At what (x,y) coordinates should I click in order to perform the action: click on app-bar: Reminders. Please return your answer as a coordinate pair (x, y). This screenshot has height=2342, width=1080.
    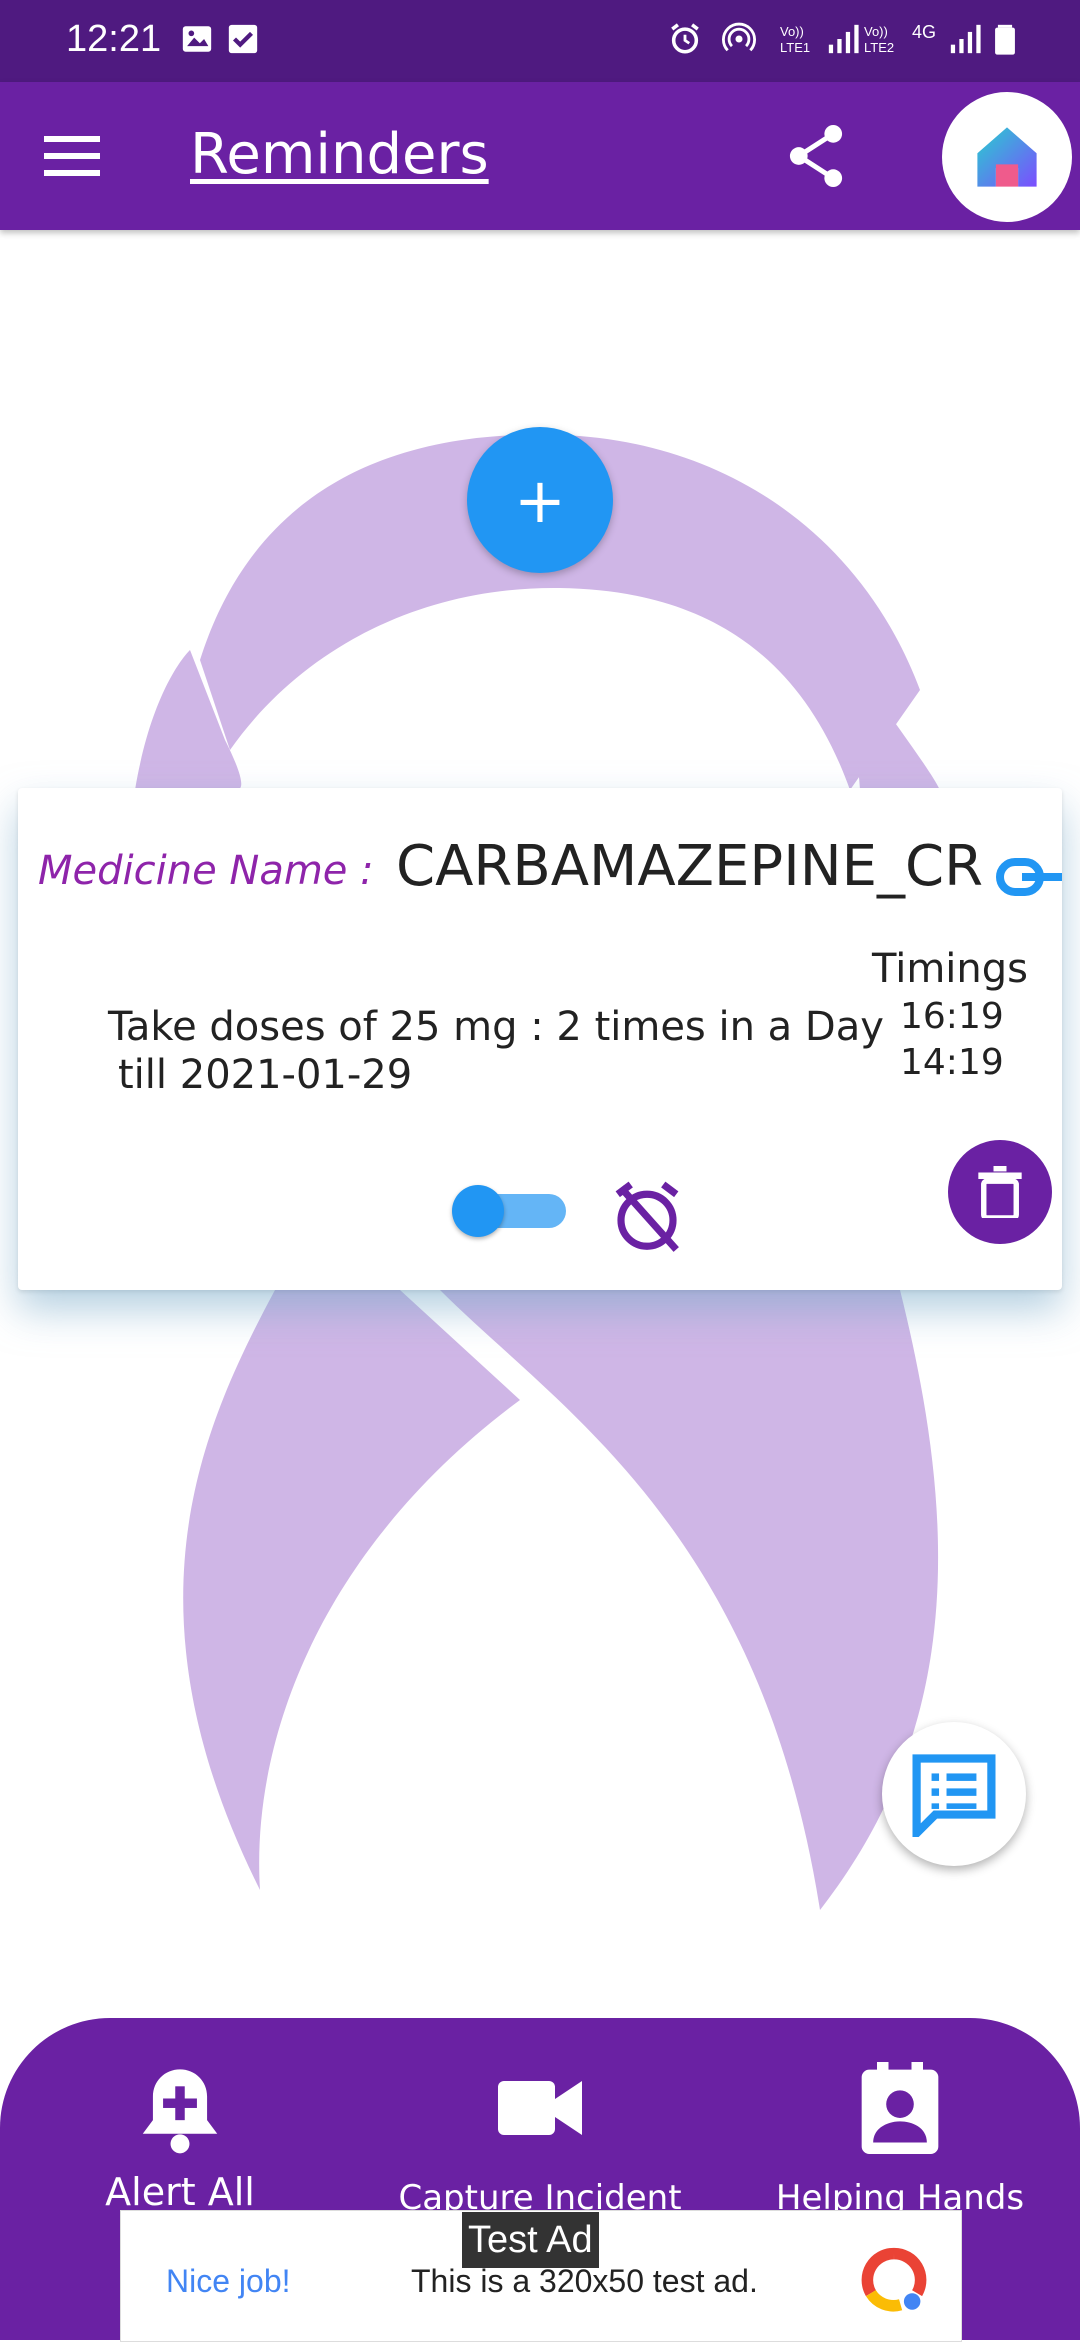
    Looking at the image, I should click on (540, 156).